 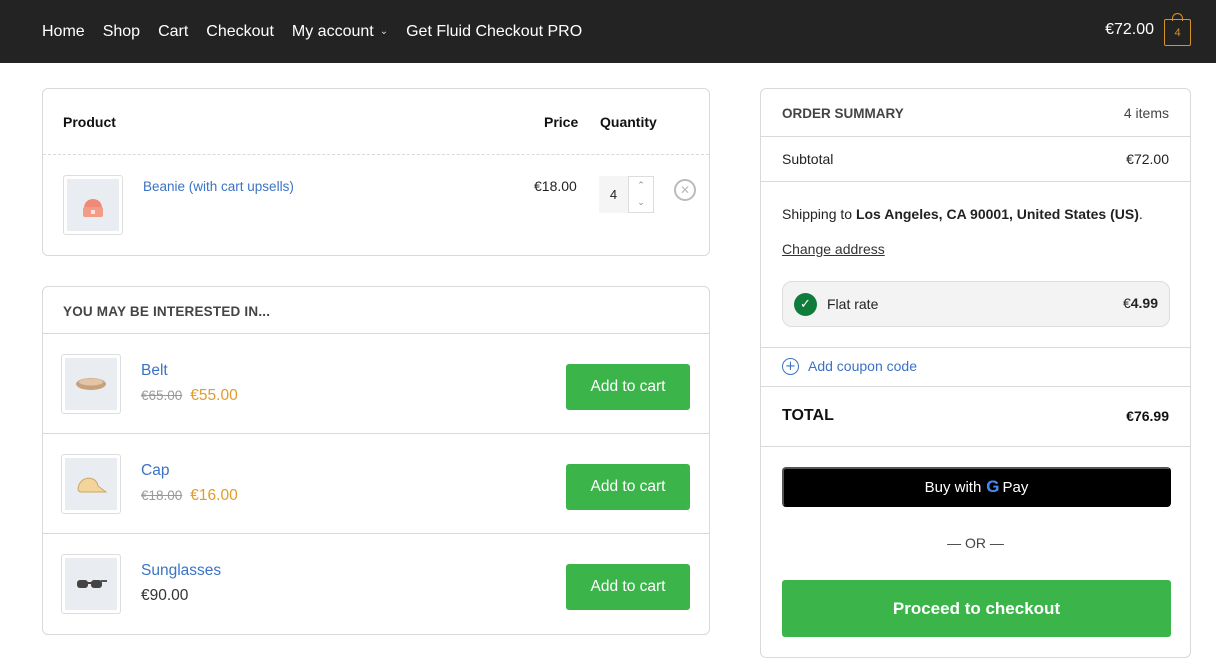 I want to click on upsell-prices: €65.00 €55.00, so click(x=189, y=396).